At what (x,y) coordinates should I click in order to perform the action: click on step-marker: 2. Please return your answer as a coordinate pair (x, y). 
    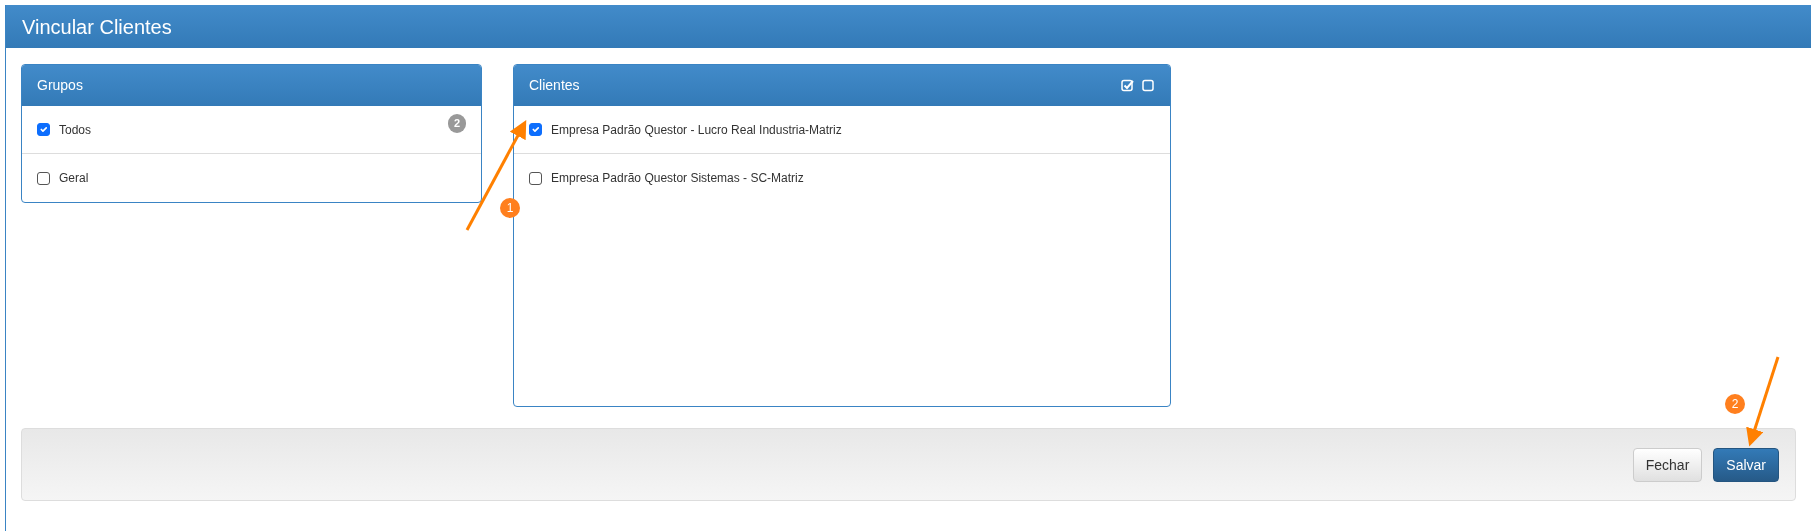
    Looking at the image, I should click on (1735, 404).